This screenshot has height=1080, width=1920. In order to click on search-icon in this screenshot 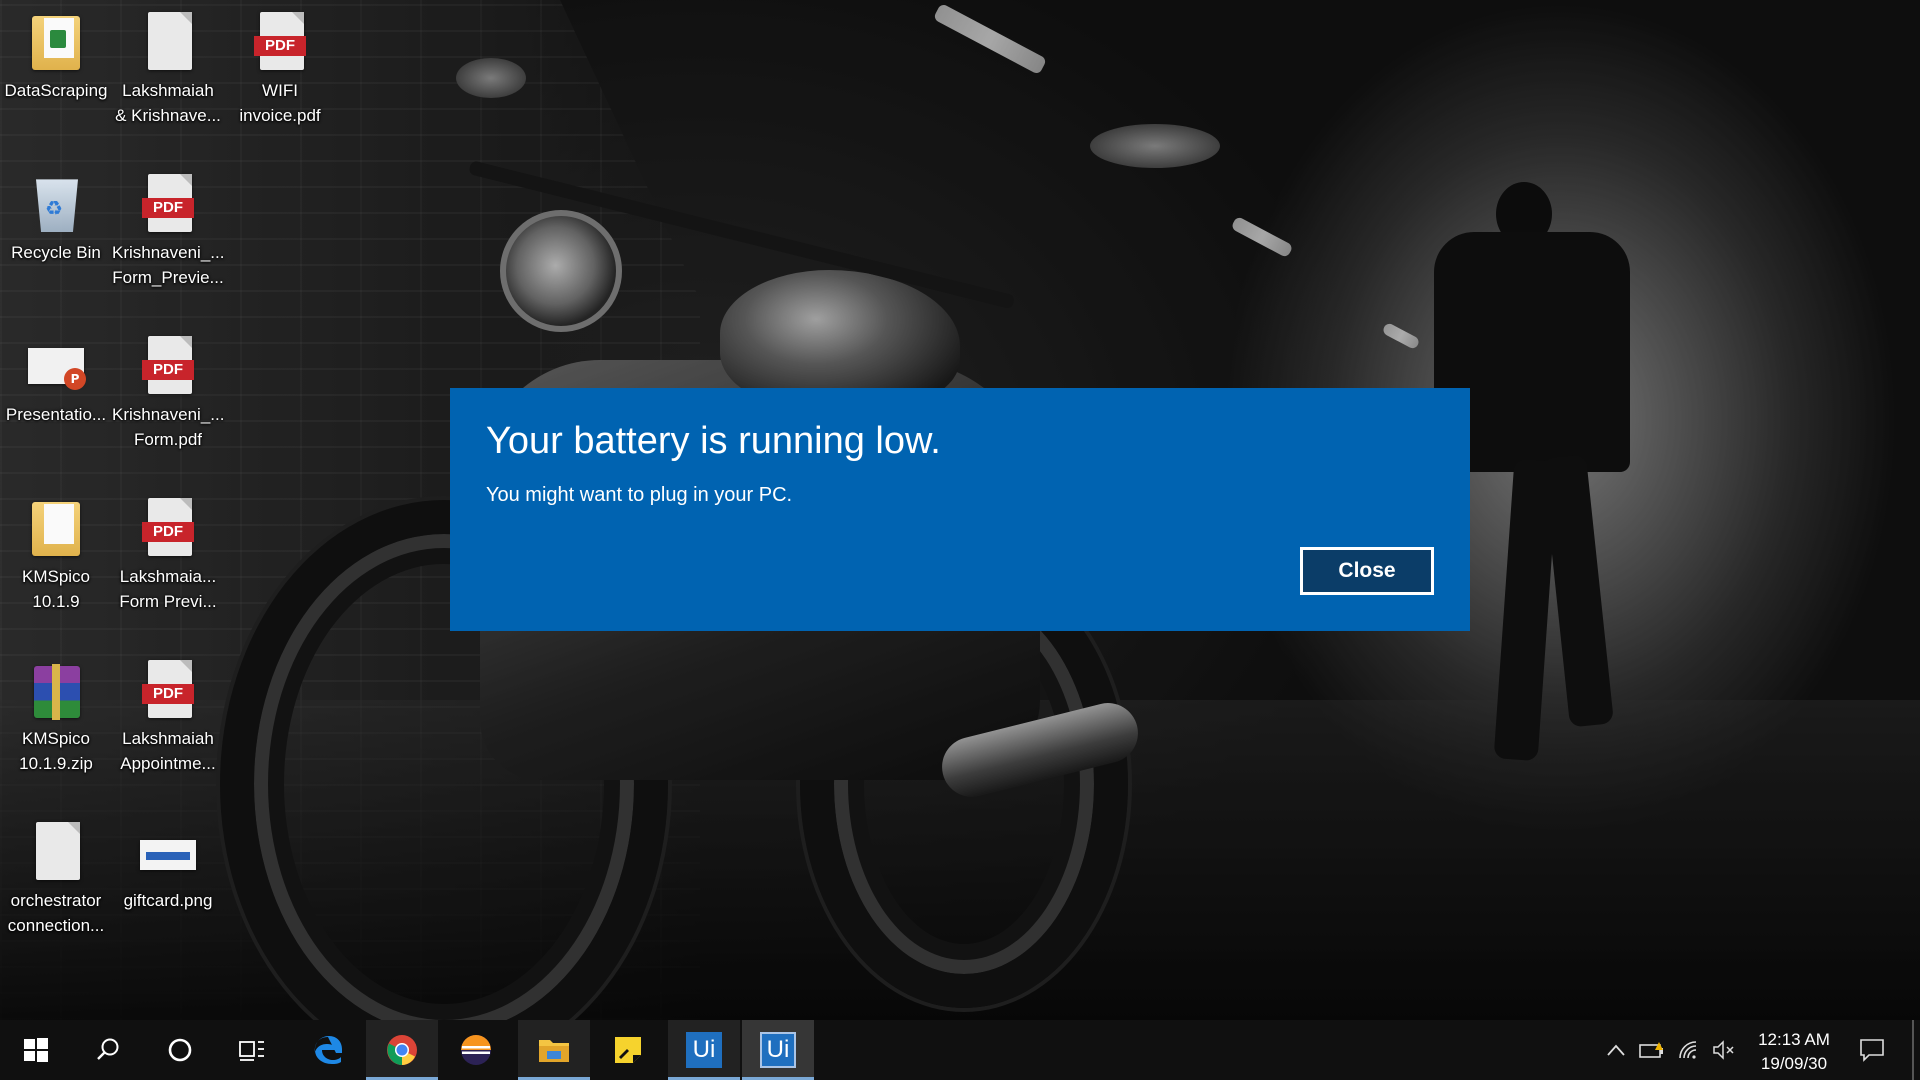, I will do `click(108, 1049)`.